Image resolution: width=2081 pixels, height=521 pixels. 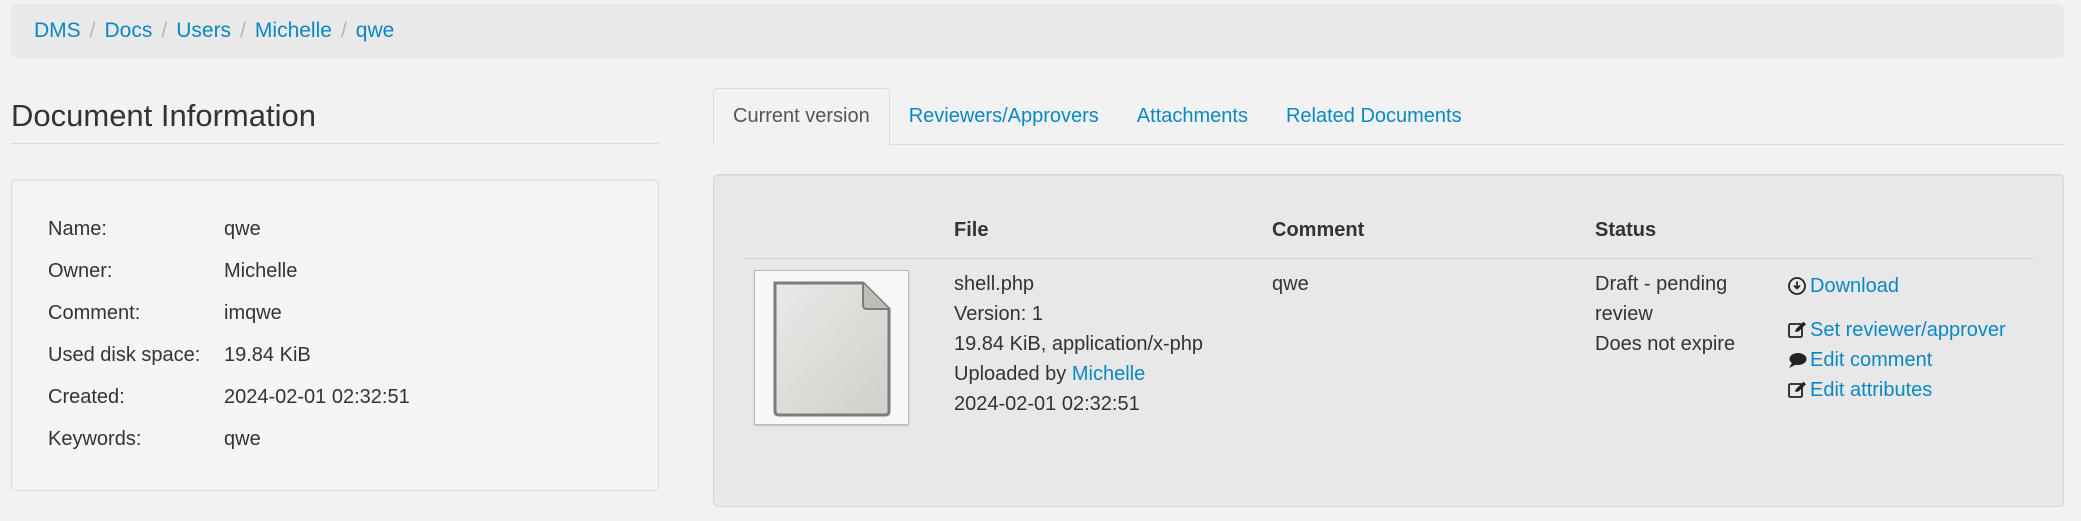 What do you see at coordinates (57, 31) in the screenshot?
I see `breadcrumb-dms: DMS` at bounding box center [57, 31].